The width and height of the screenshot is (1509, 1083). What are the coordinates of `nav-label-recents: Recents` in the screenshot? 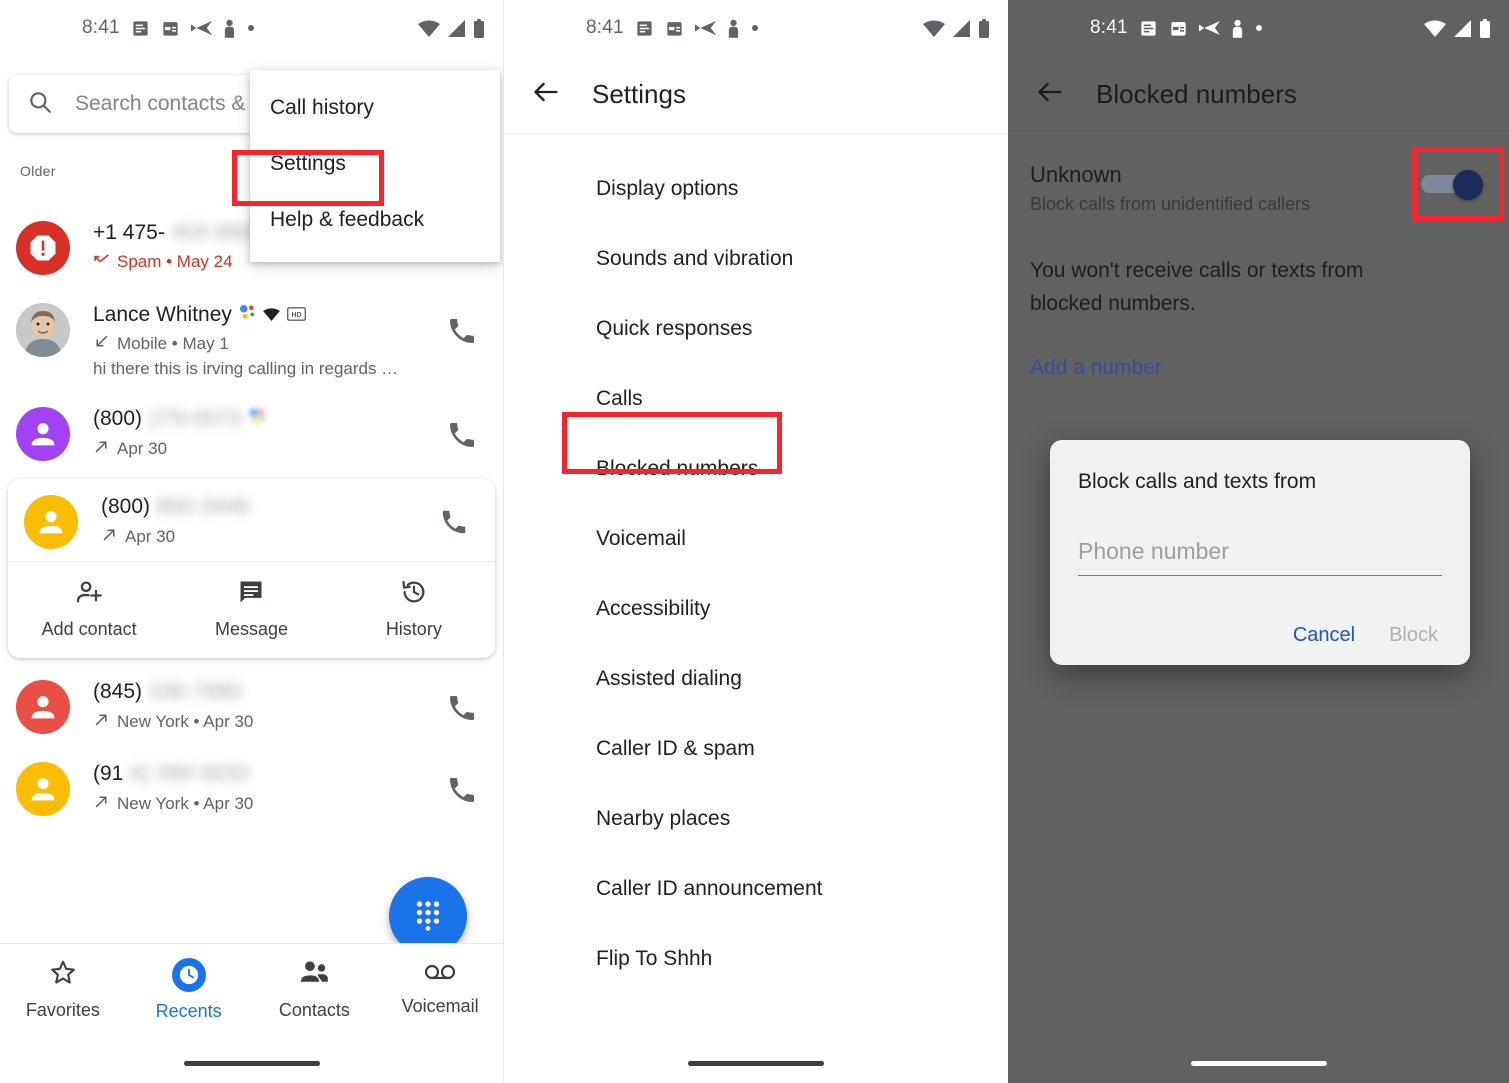 It's located at (188, 1010).